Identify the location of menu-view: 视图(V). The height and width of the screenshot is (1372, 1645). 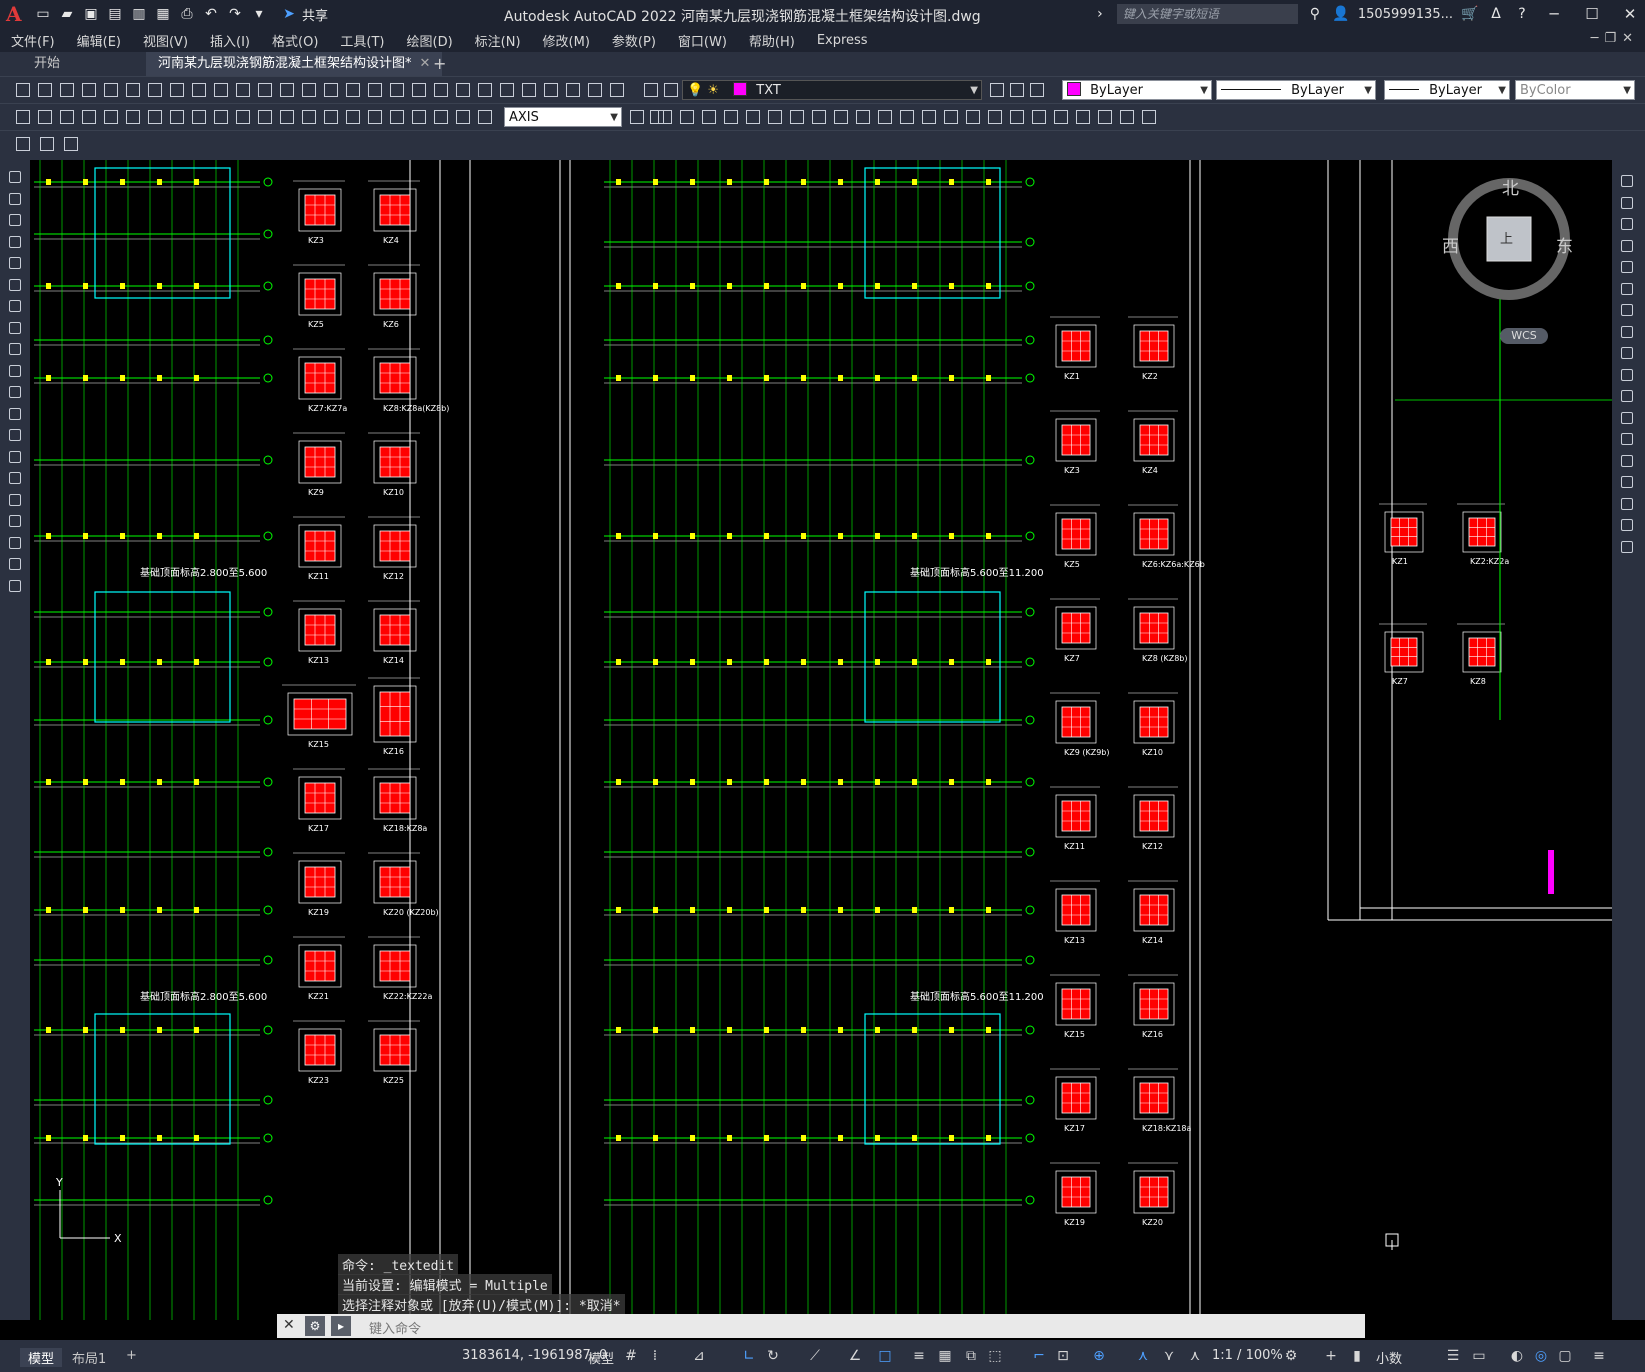
(165, 40).